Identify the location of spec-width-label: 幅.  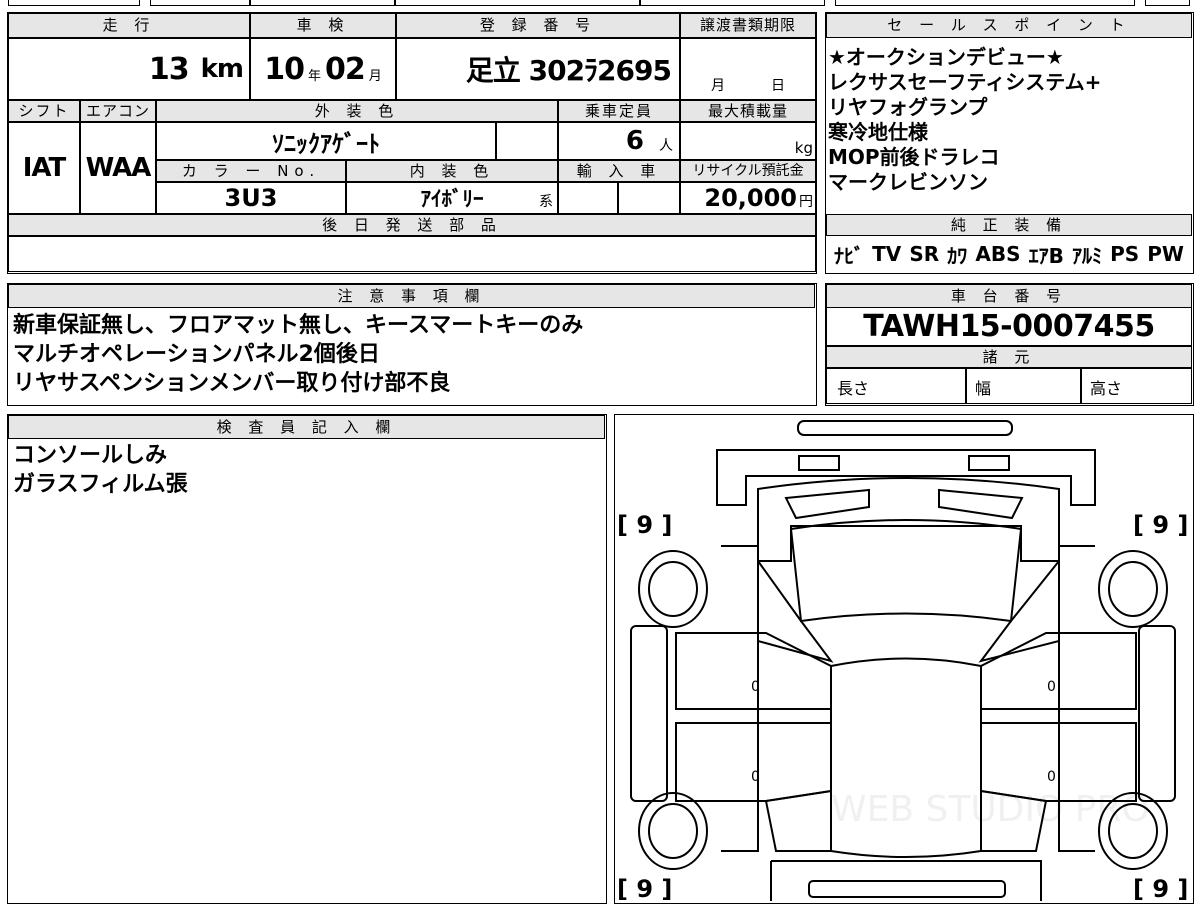
(983, 388).